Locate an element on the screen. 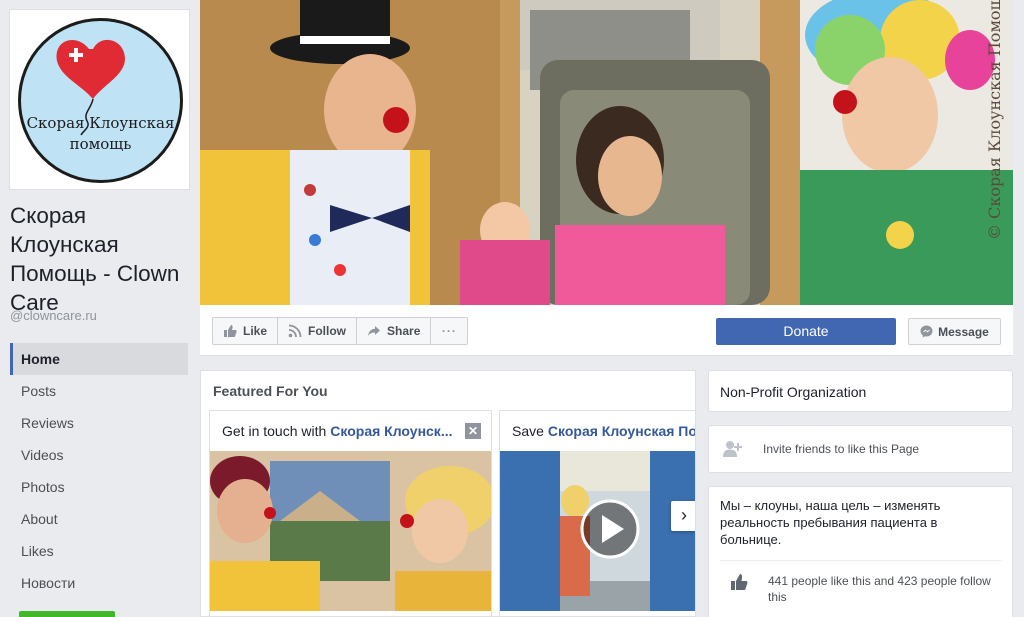 The image size is (1024, 617). nav-item-videos: Videos is located at coordinates (99, 455).